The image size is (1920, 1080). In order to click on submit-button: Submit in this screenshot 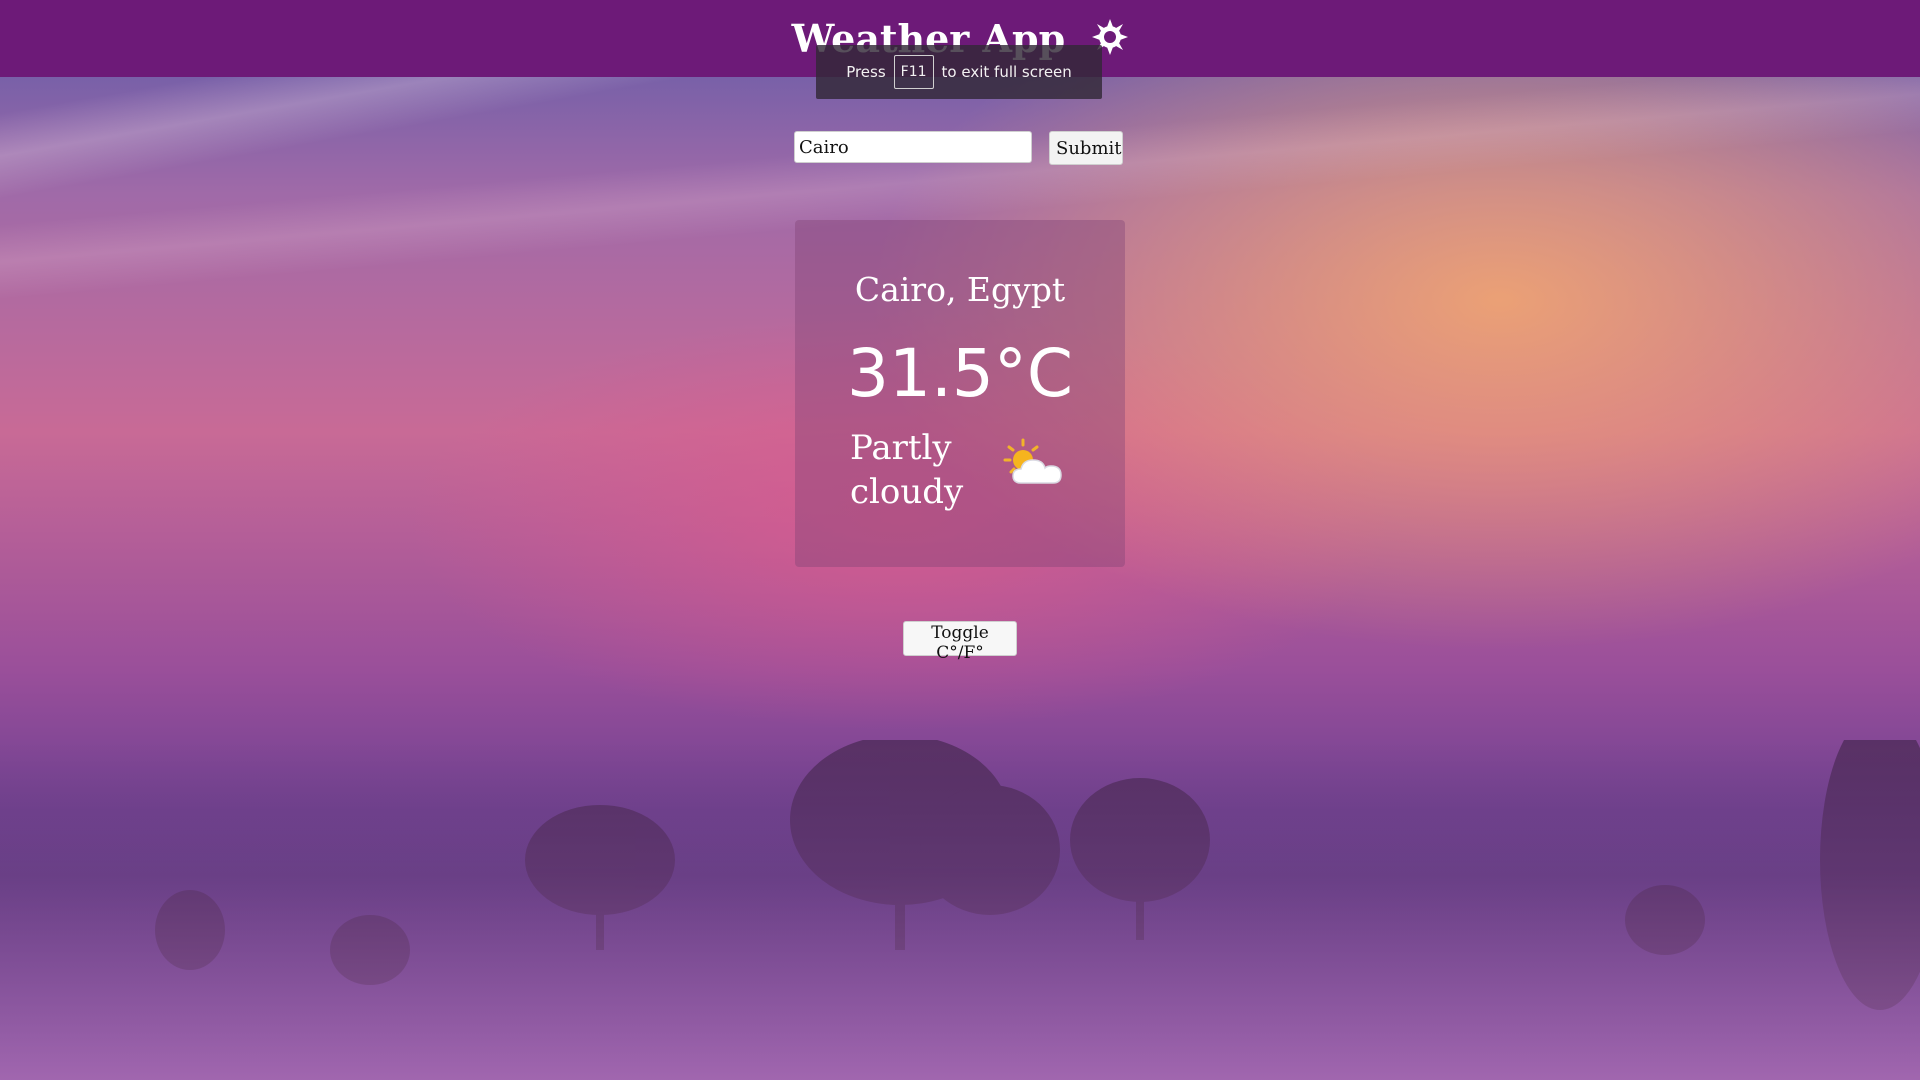, I will do `click(1086, 148)`.